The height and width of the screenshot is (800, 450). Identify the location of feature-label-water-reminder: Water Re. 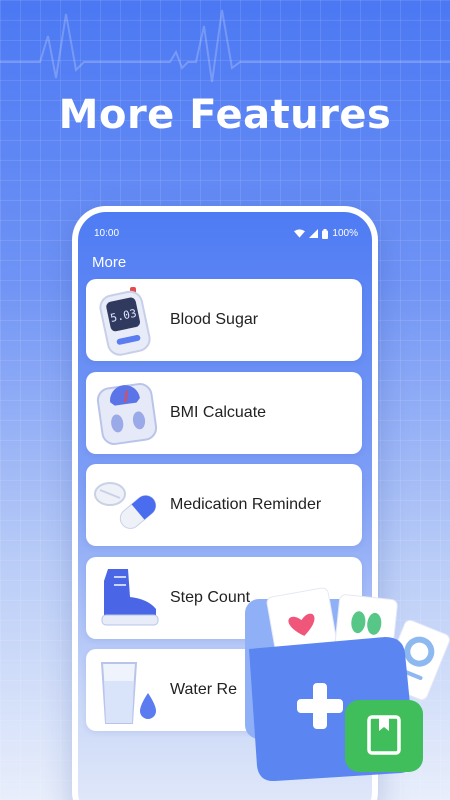
(203, 689).